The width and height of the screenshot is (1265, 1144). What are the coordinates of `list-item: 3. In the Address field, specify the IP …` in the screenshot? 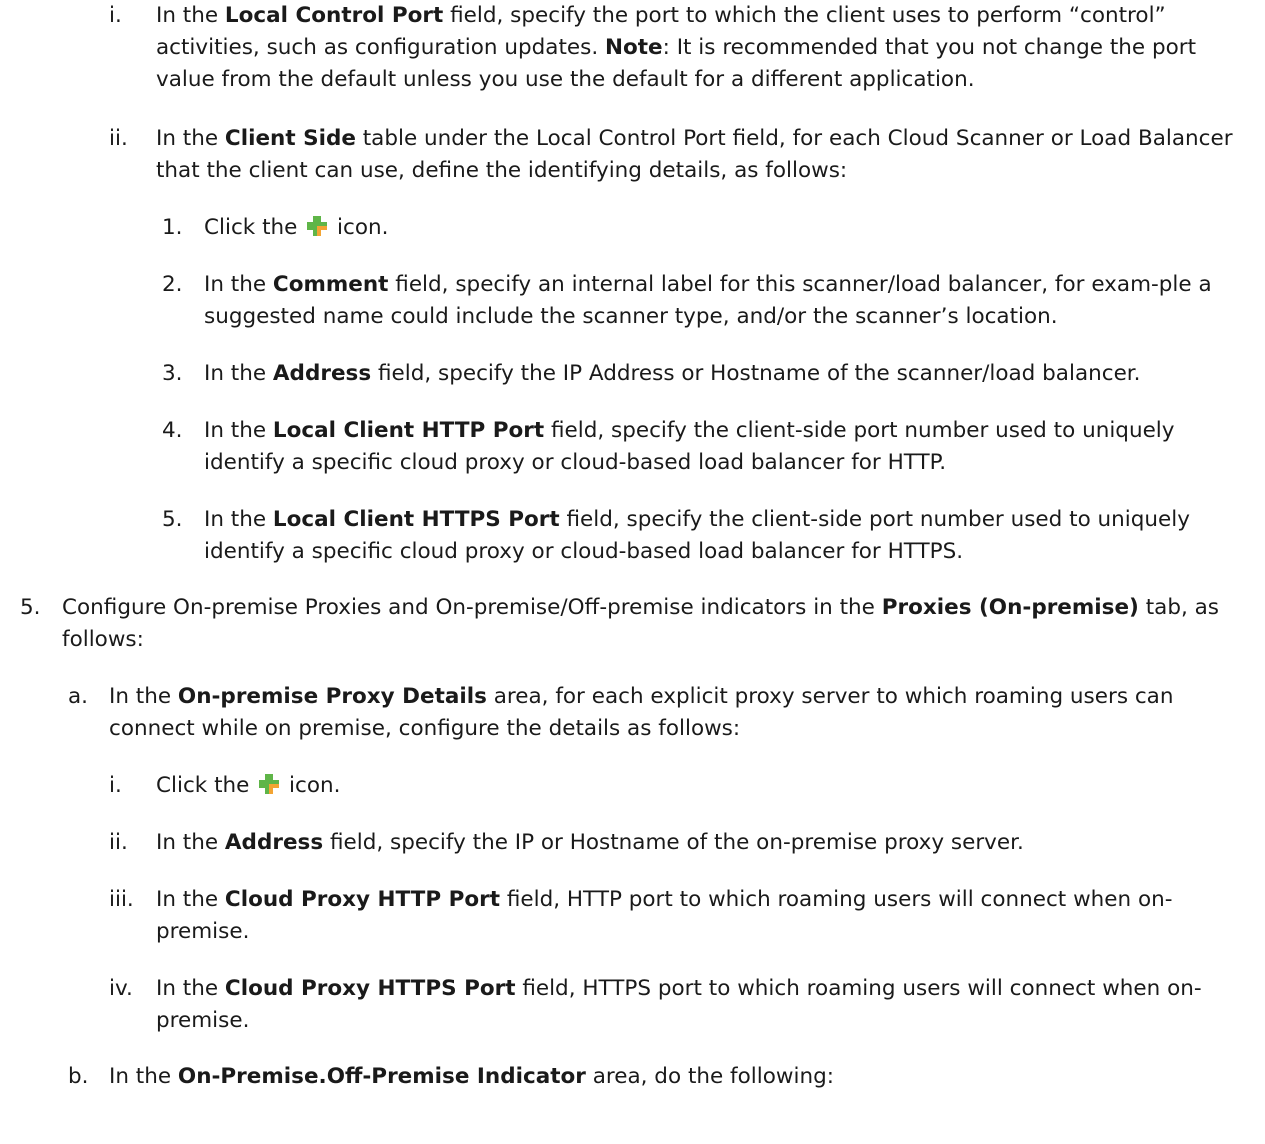 It's located at (706, 374).